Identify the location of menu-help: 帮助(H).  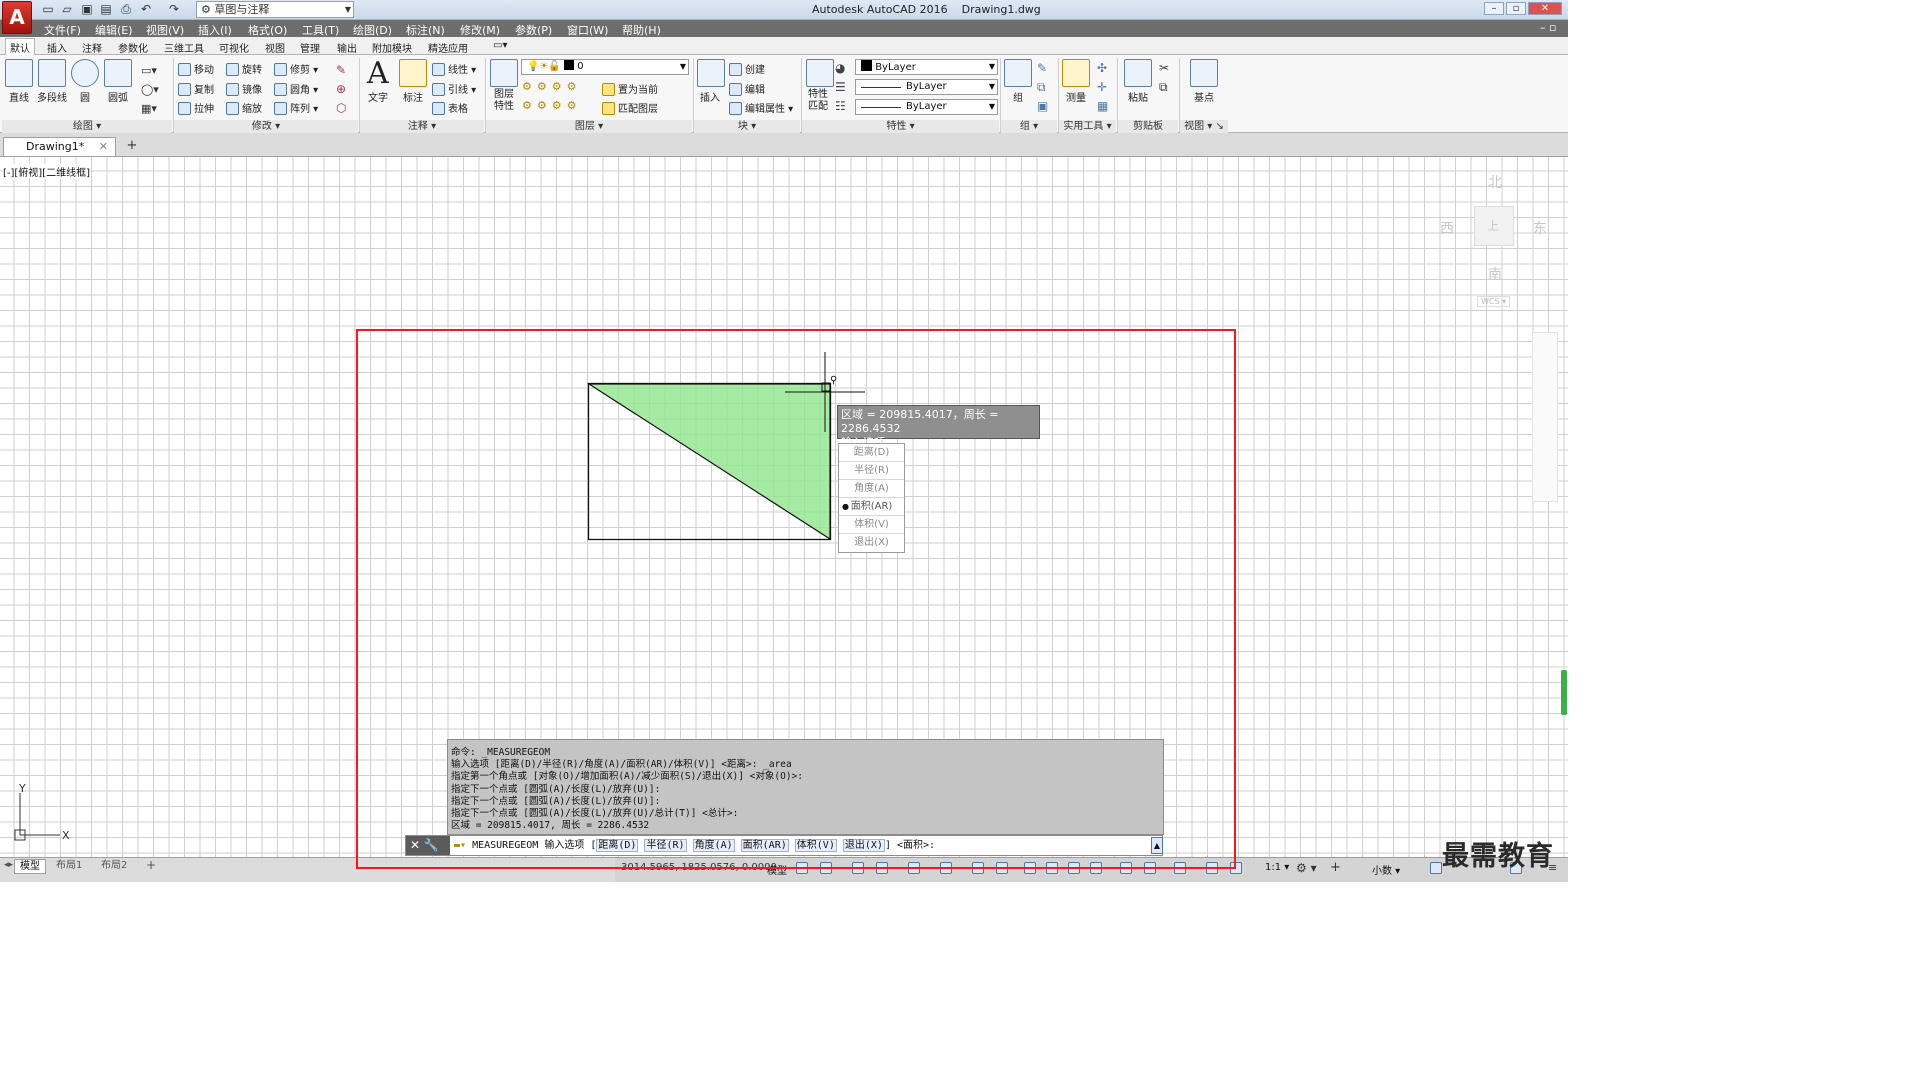
(641, 30).